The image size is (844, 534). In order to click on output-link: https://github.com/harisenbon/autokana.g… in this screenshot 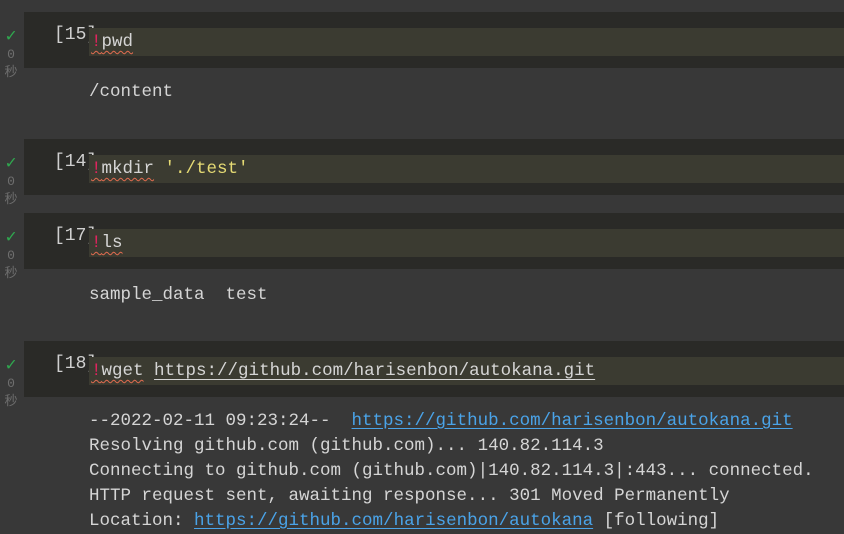, I will do `click(572, 421)`.